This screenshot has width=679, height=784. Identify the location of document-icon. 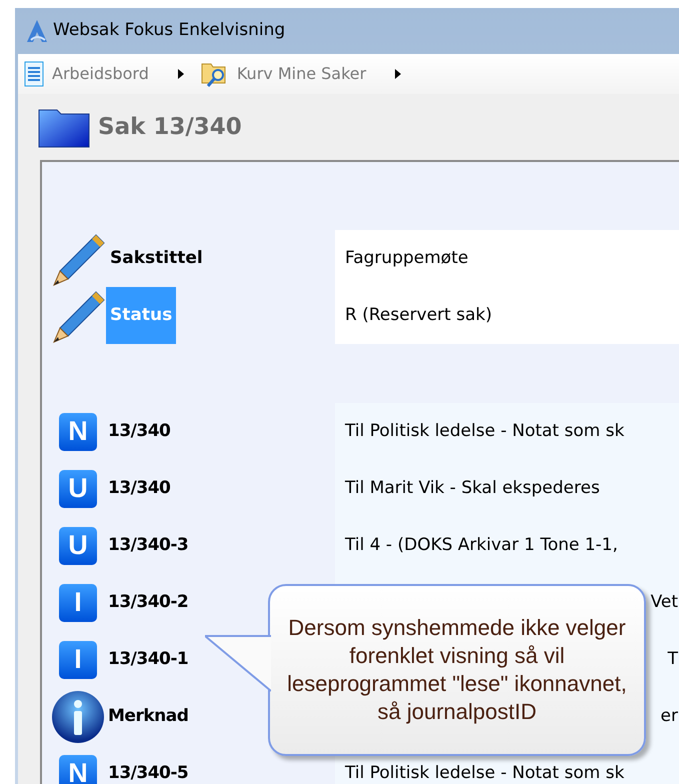
(34, 74).